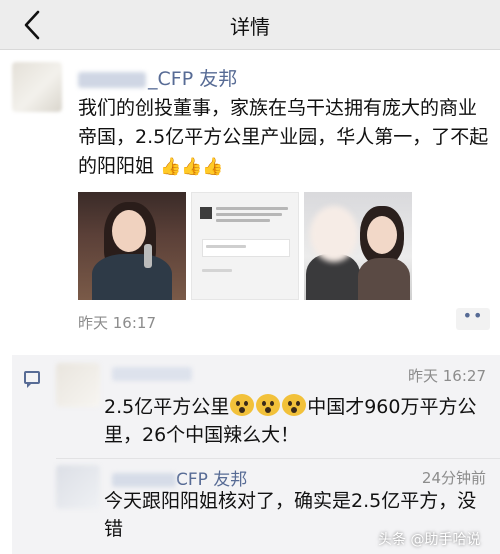 The height and width of the screenshot is (554, 500). I want to click on watermark: 头条 @助手哈说, so click(429, 540).